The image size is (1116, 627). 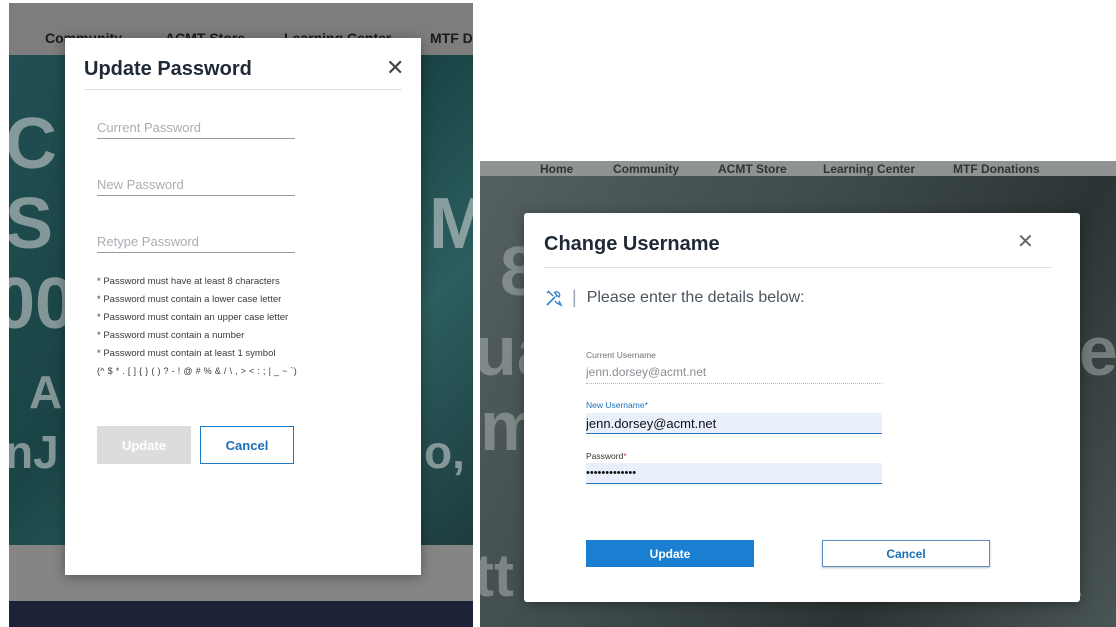 I want to click on background-hero-text: o,, so click(x=444, y=452).